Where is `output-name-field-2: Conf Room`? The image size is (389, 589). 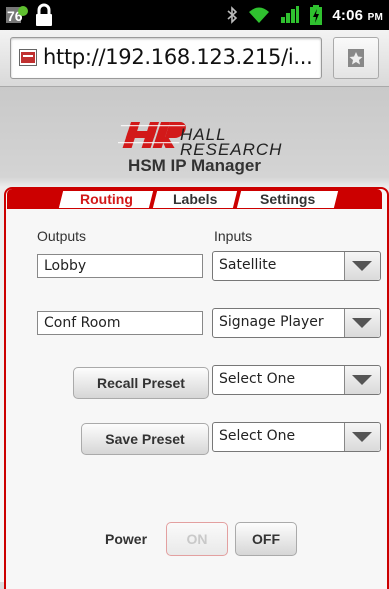
output-name-field-2: Conf Room is located at coordinates (120, 323).